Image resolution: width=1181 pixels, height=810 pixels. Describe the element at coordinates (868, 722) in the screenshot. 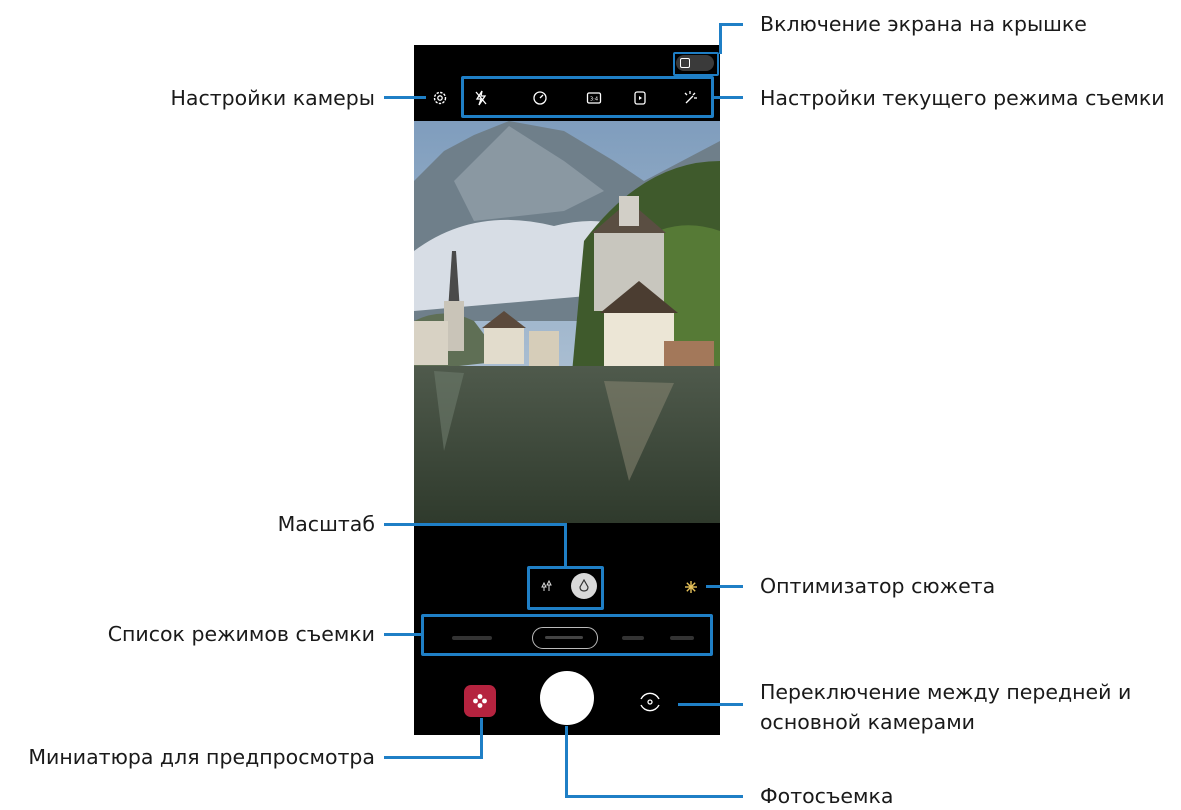

I see `label-switch-camera-2: основной камерами` at that location.